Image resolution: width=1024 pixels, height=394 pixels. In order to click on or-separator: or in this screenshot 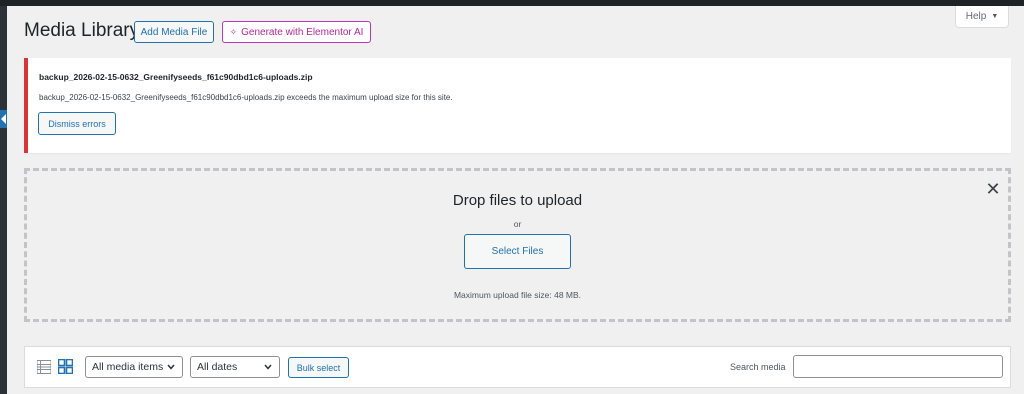, I will do `click(517, 224)`.